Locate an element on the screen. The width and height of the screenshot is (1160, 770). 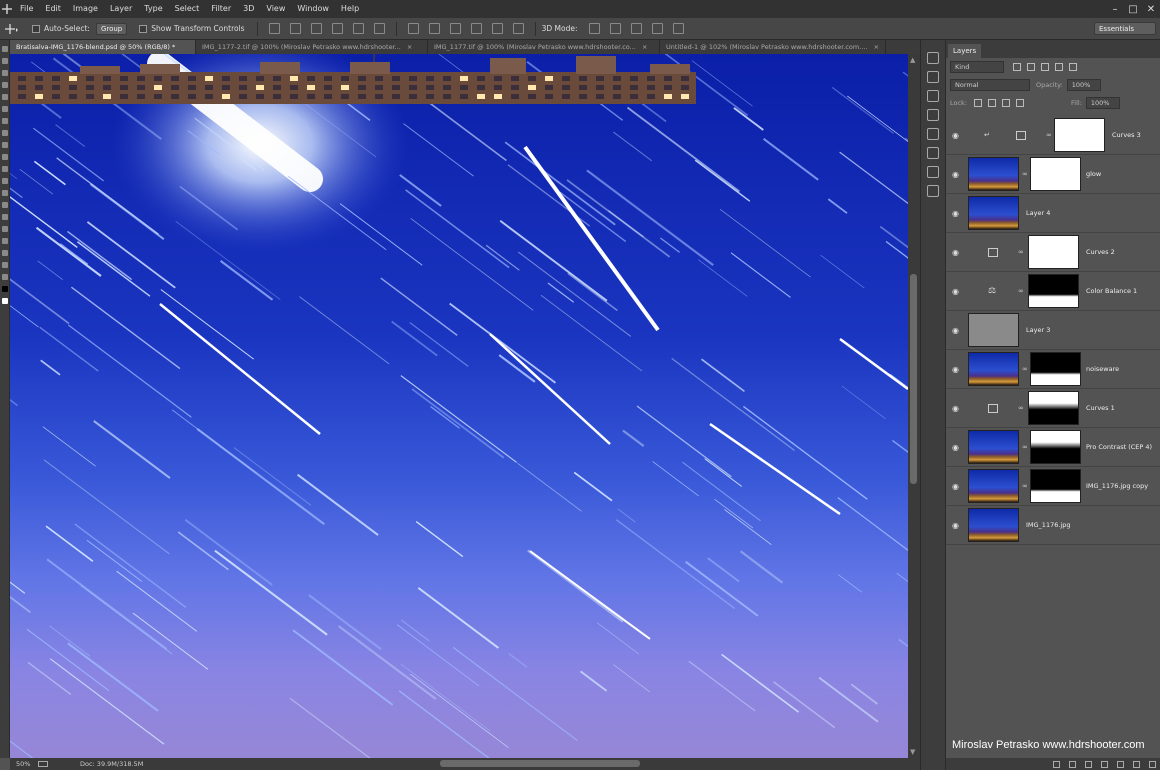
gradient-tool-icon is located at coordinates (5, 181).